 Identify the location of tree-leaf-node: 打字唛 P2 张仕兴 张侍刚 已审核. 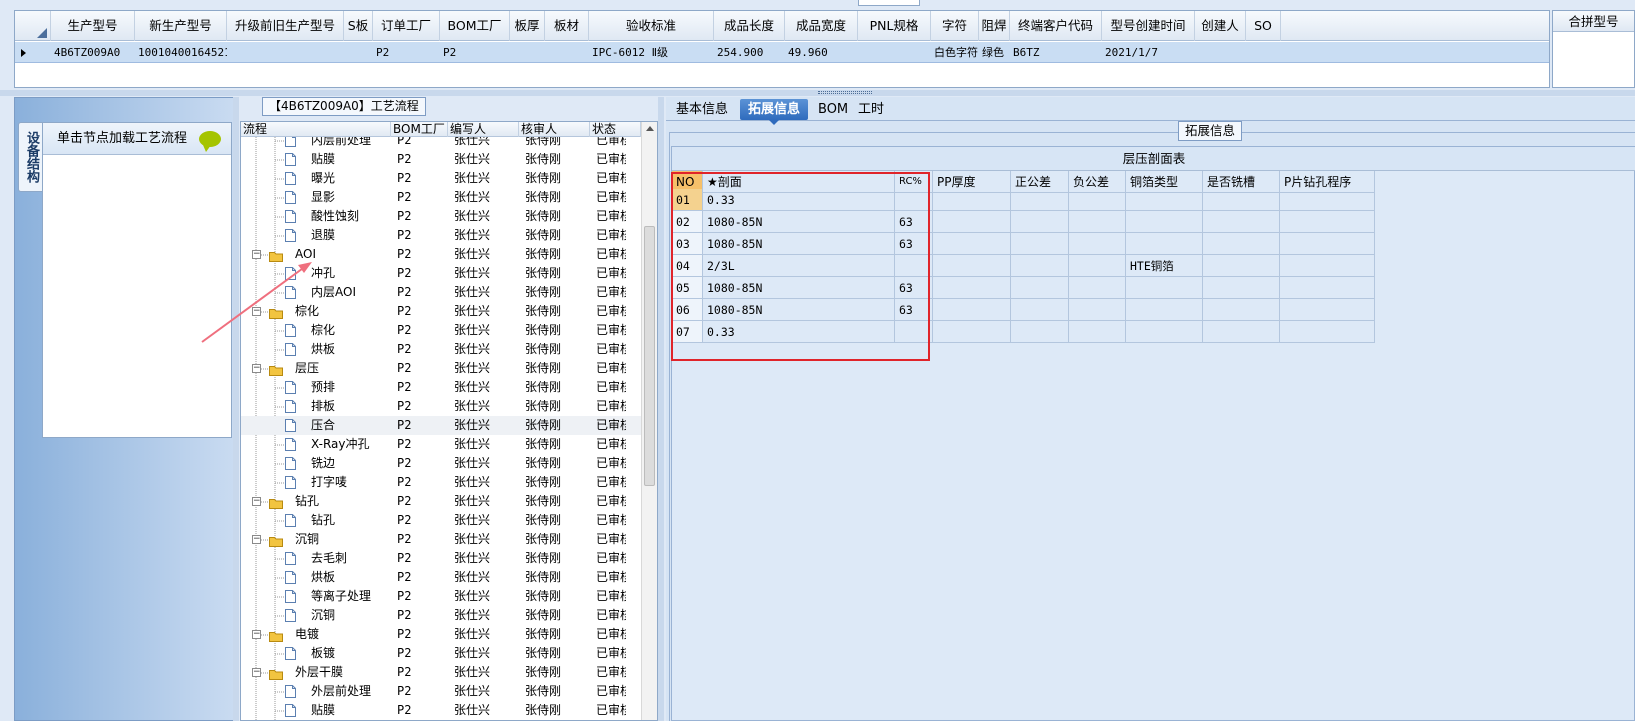
(441, 482).